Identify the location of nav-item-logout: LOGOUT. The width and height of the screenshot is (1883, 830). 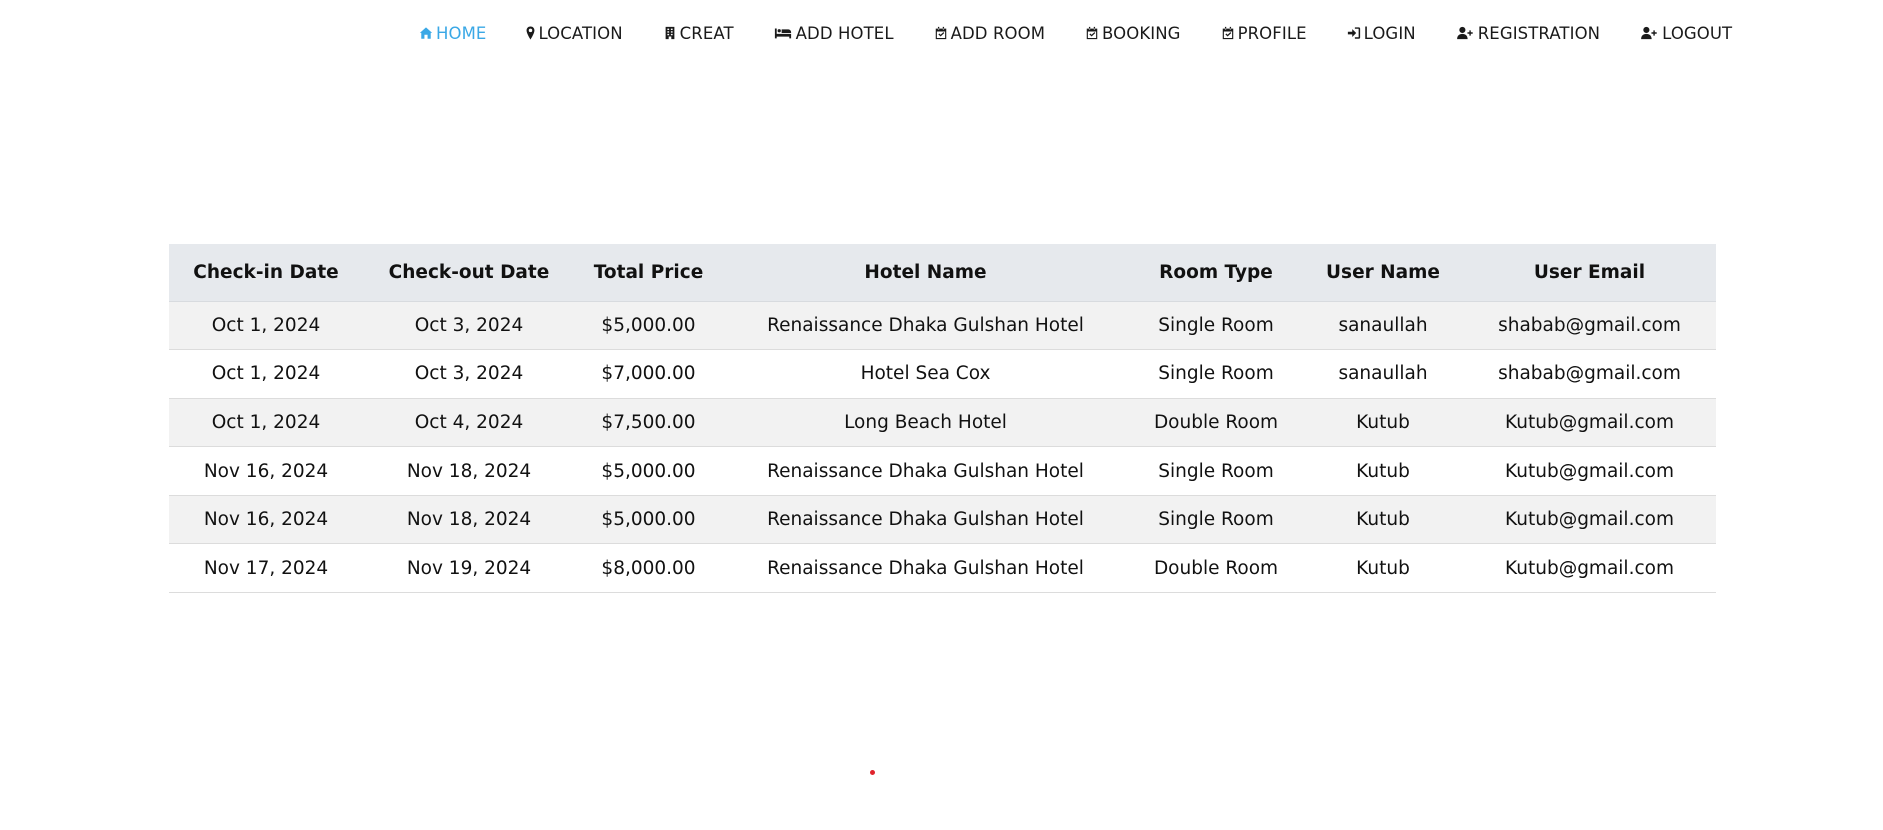
(1686, 33).